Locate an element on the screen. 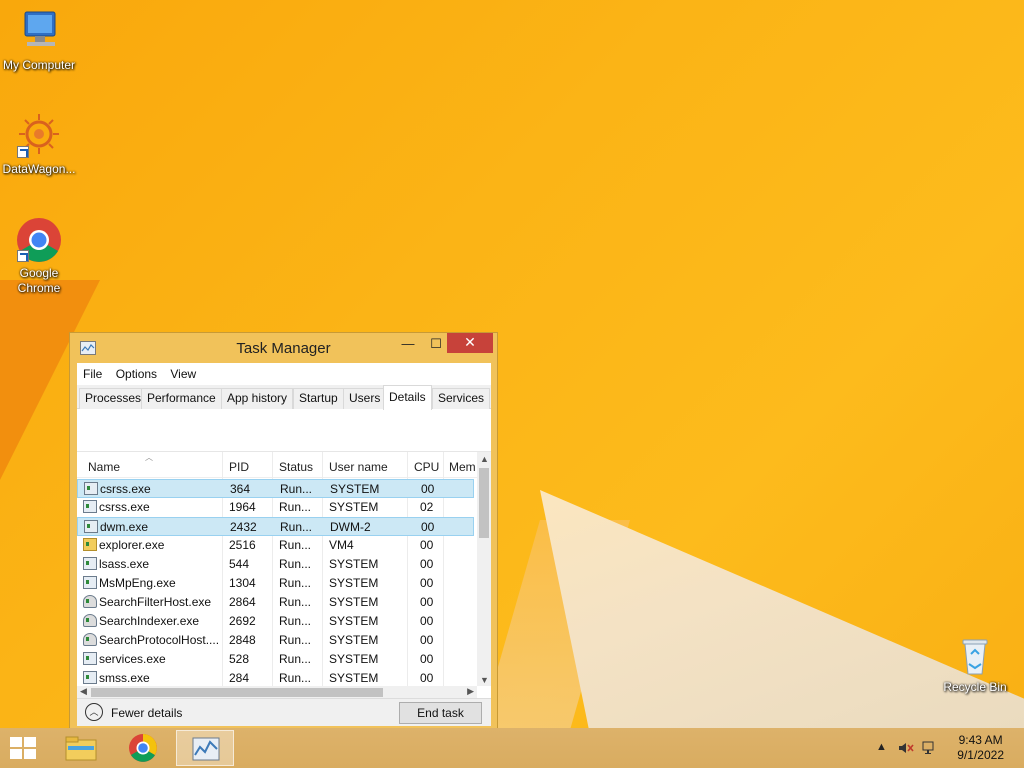 Image resolution: width=1024 pixels, height=768 pixels. file-explorer-icon is located at coordinates (81, 748).